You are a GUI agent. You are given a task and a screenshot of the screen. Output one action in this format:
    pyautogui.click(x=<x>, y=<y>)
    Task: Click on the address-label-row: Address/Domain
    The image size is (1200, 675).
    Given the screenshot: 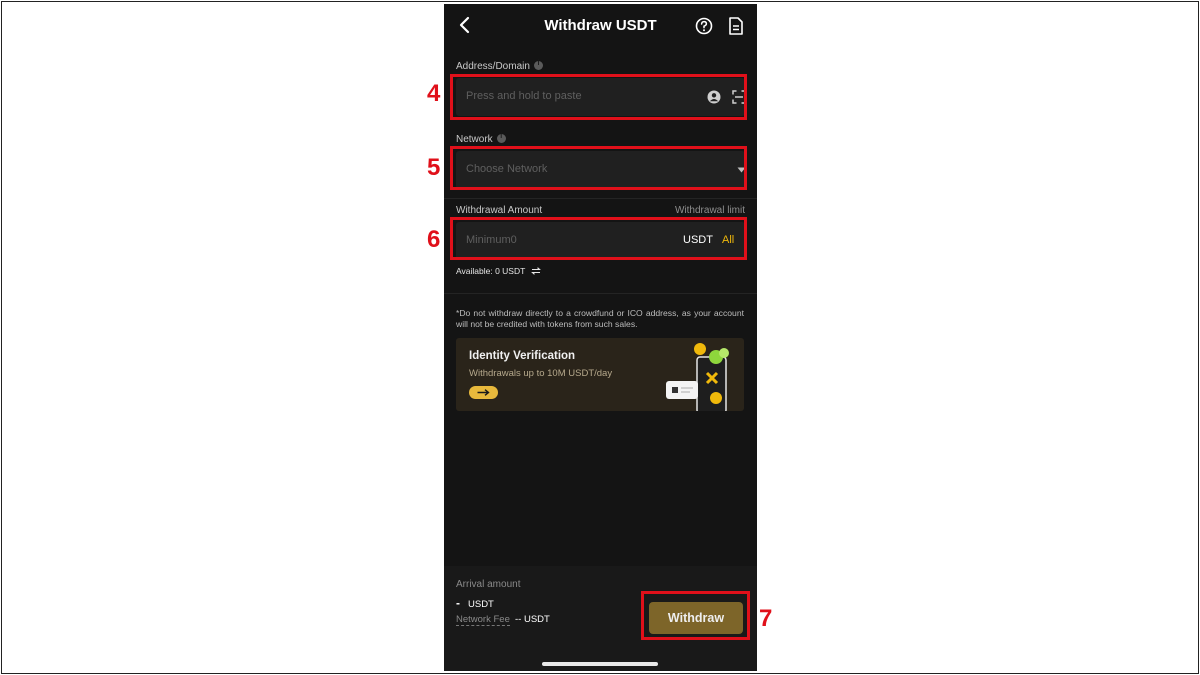 What is the action you would take?
    pyautogui.click(x=499, y=66)
    